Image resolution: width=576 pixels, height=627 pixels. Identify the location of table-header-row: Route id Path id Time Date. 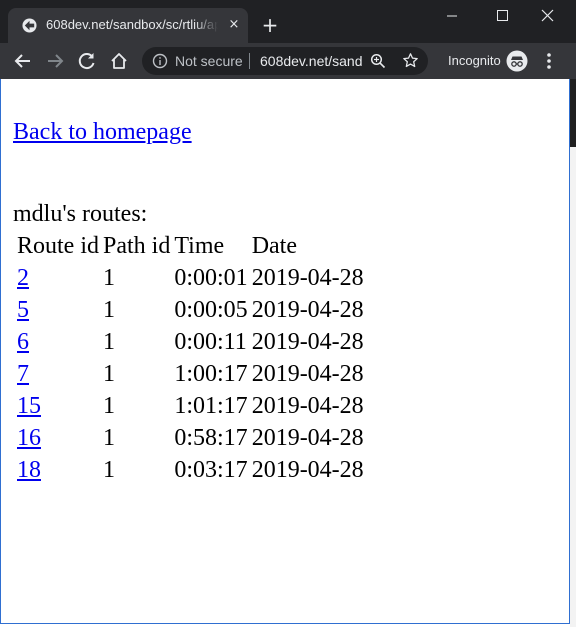
(190, 246).